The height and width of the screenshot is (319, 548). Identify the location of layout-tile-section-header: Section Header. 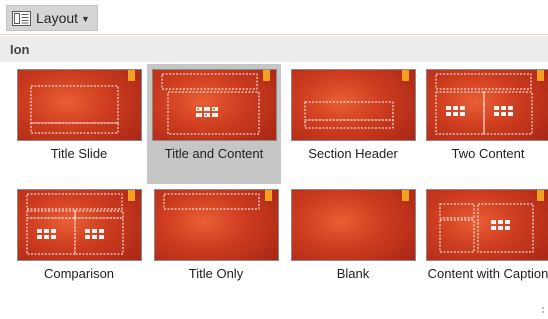
(353, 120).